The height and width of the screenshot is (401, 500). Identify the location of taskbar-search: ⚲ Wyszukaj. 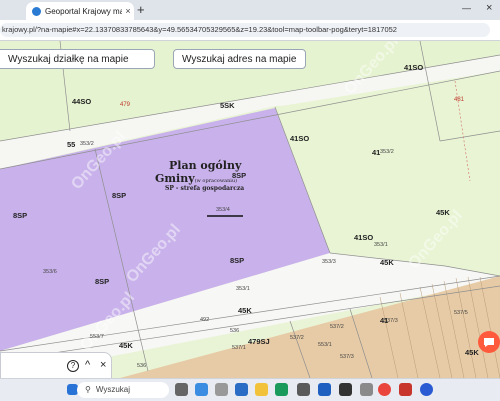
(123, 390).